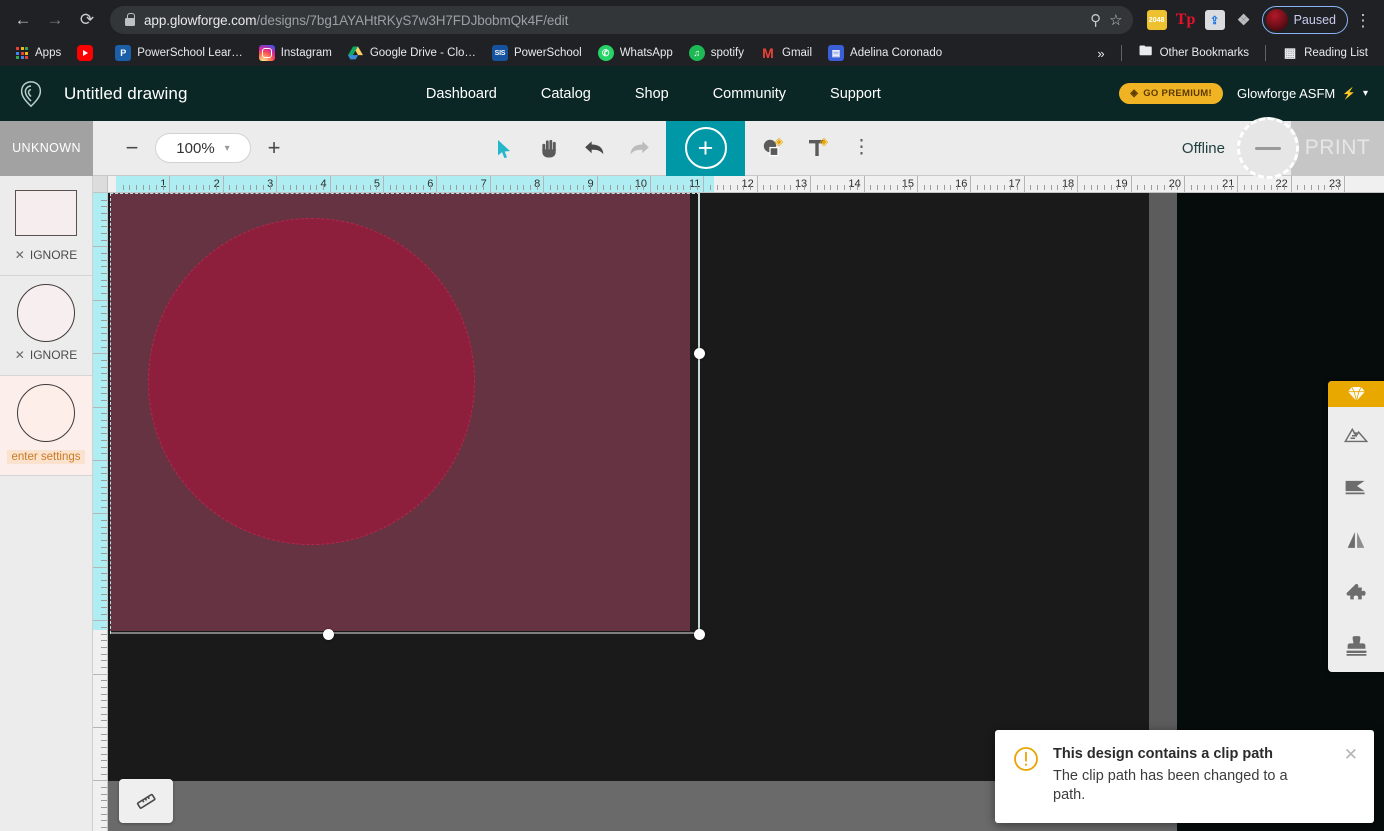 This screenshot has height=831, width=1384. Describe the element at coordinates (594, 148) in the screenshot. I see `undo-tool` at that location.